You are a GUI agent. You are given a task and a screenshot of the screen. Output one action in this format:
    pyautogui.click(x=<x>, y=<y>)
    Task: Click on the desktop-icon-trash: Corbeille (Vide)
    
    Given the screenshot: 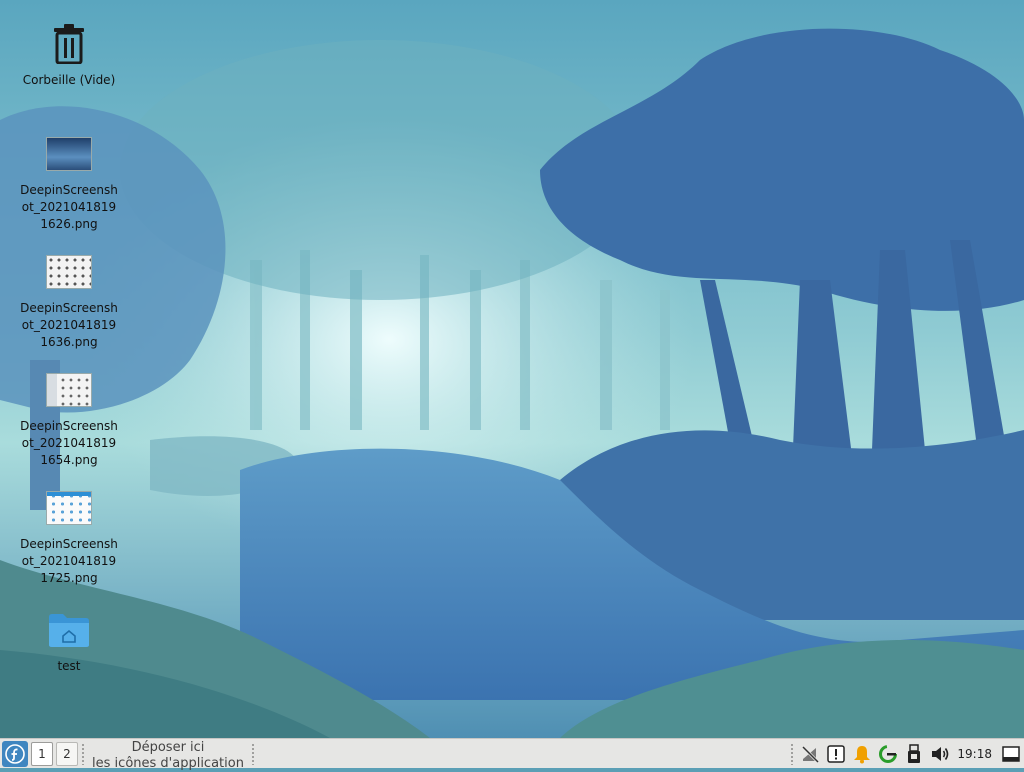 What is the action you would take?
    pyautogui.click(x=69, y=53)
    